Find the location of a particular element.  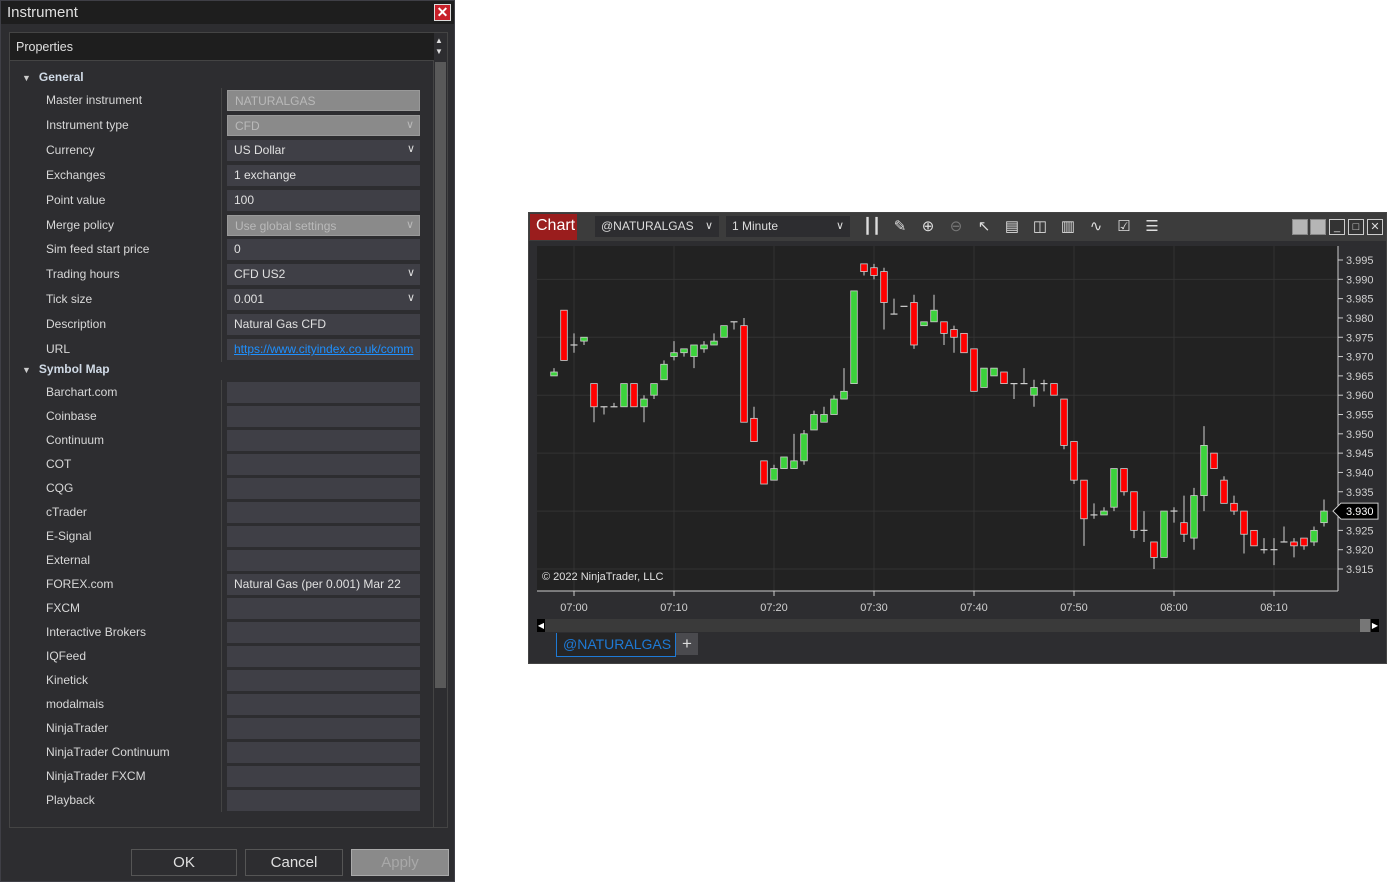

pointer-icon: ↖ is located at coordinates (984, 227).